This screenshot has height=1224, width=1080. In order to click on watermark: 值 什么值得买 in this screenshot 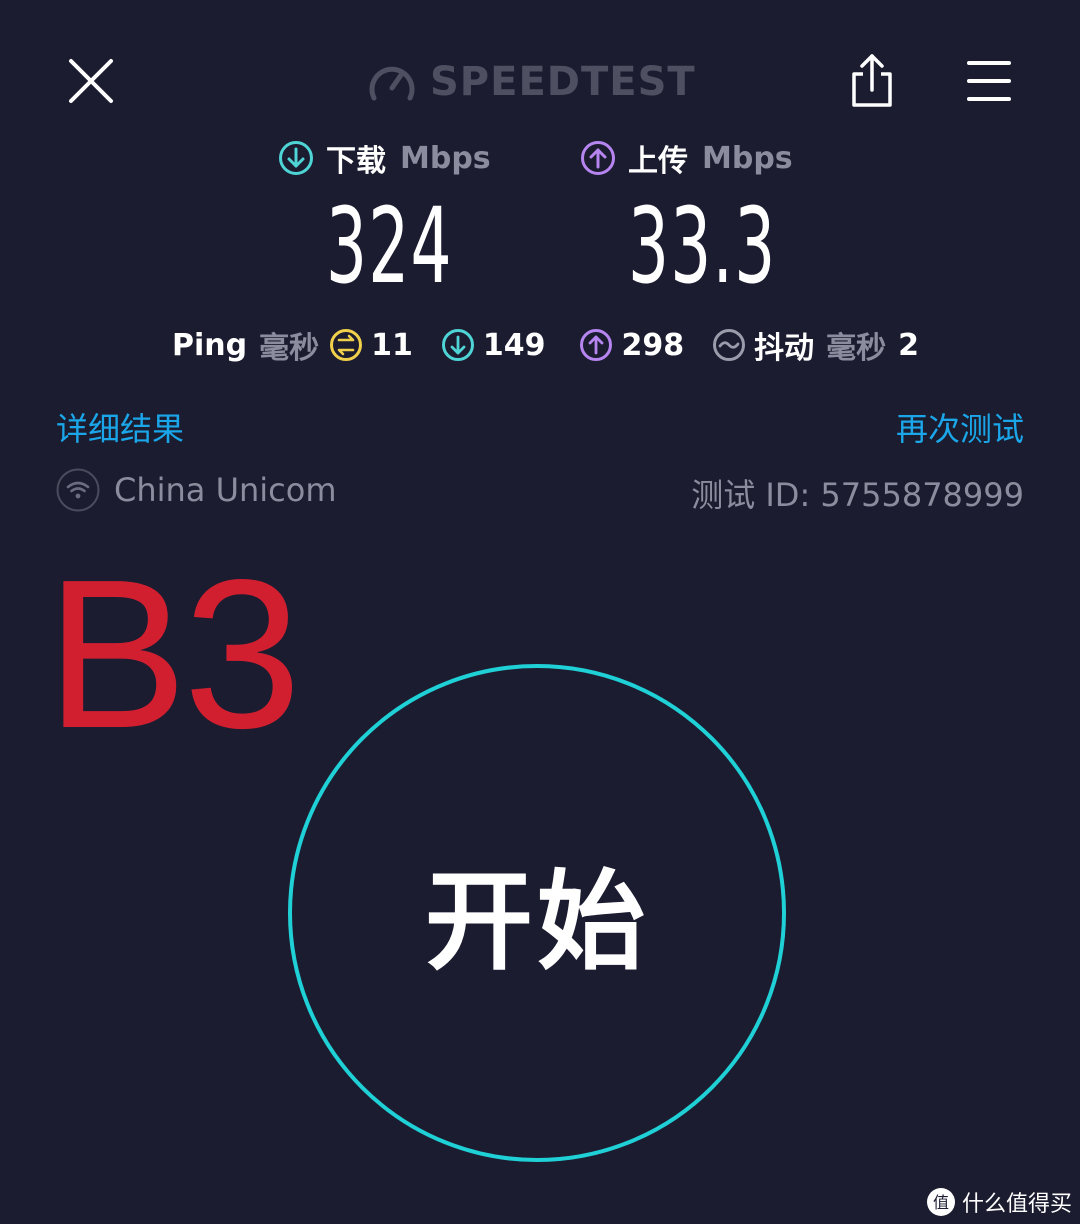, I will do `click(999, 1202)`.